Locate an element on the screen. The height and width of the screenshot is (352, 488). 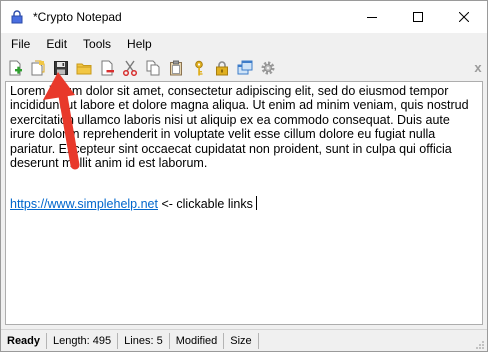
cut-button is located at coordinates (130, 68).